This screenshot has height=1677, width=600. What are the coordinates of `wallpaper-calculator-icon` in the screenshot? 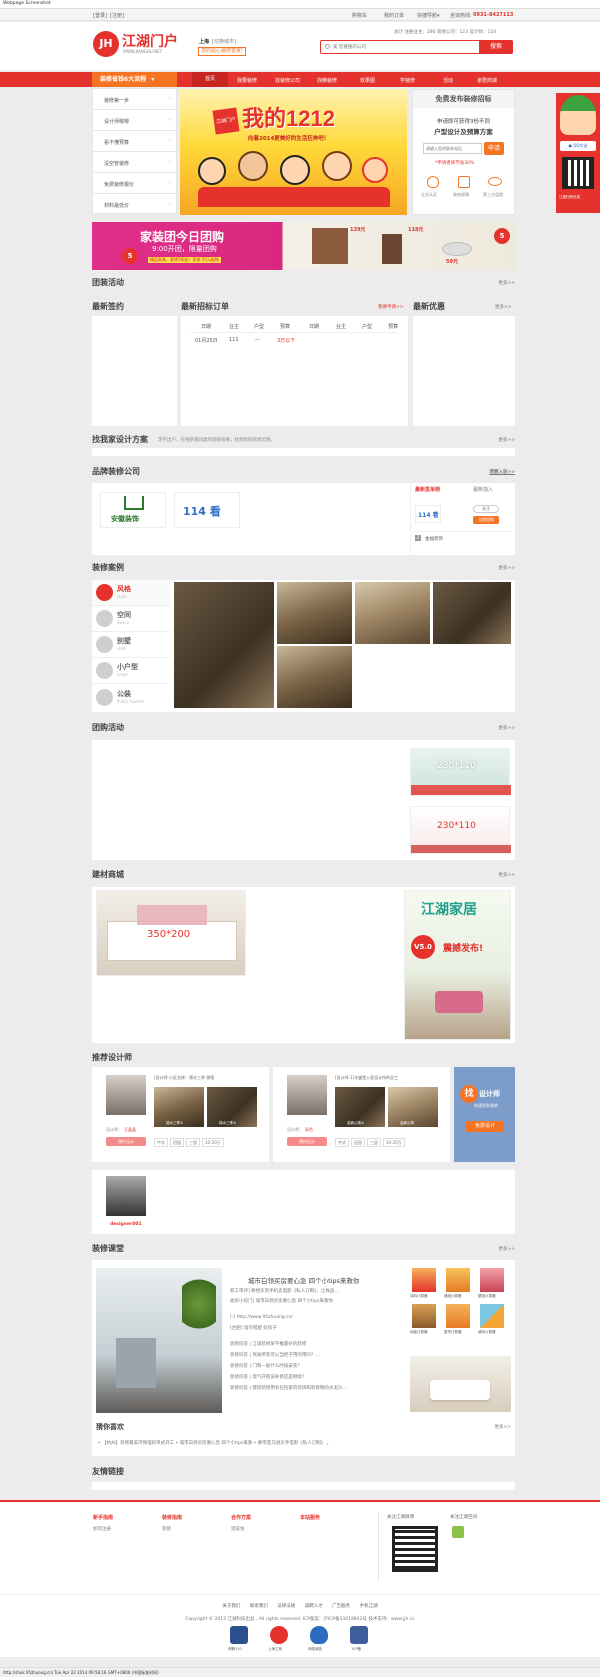 It's located at (458, 1280).